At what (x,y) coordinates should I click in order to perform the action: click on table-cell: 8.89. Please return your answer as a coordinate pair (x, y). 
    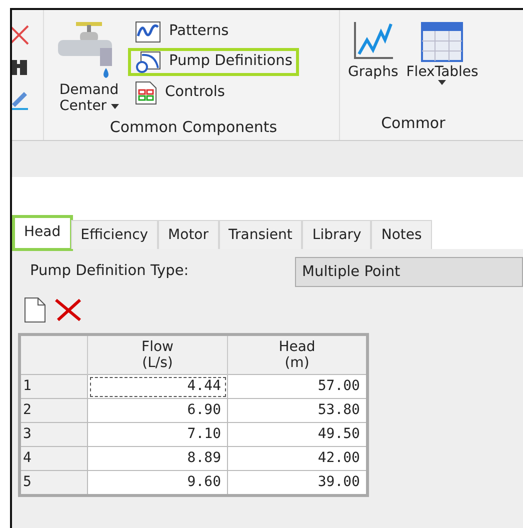
    Looking at the image, I should click on (158, 458).